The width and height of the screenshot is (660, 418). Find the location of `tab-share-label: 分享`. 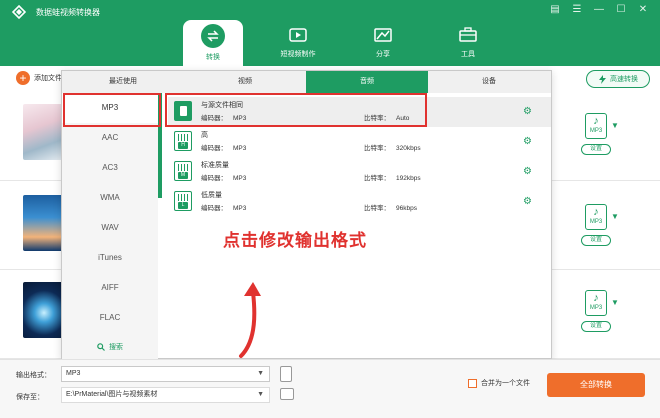

tab-share-label: 分享 is located at coordinates (383, 54).